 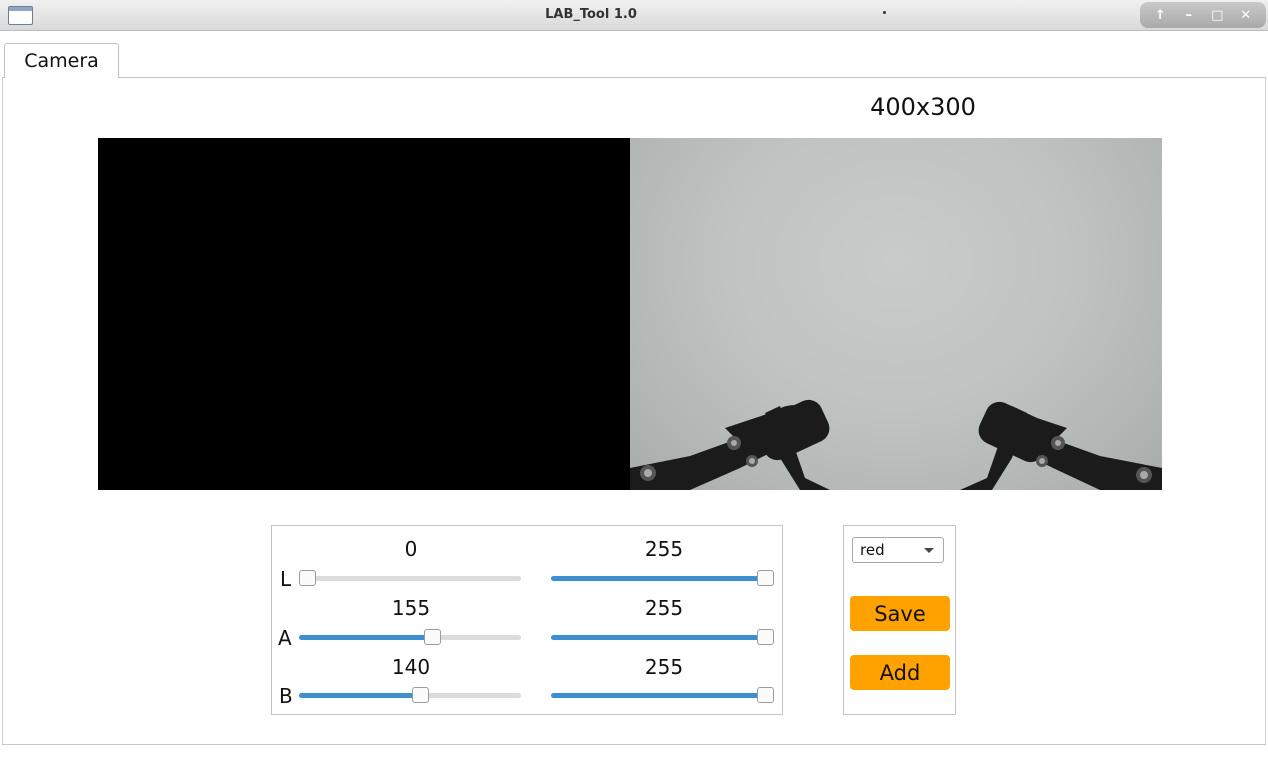 I want to click on title-dot, so click(x=884, y=12).